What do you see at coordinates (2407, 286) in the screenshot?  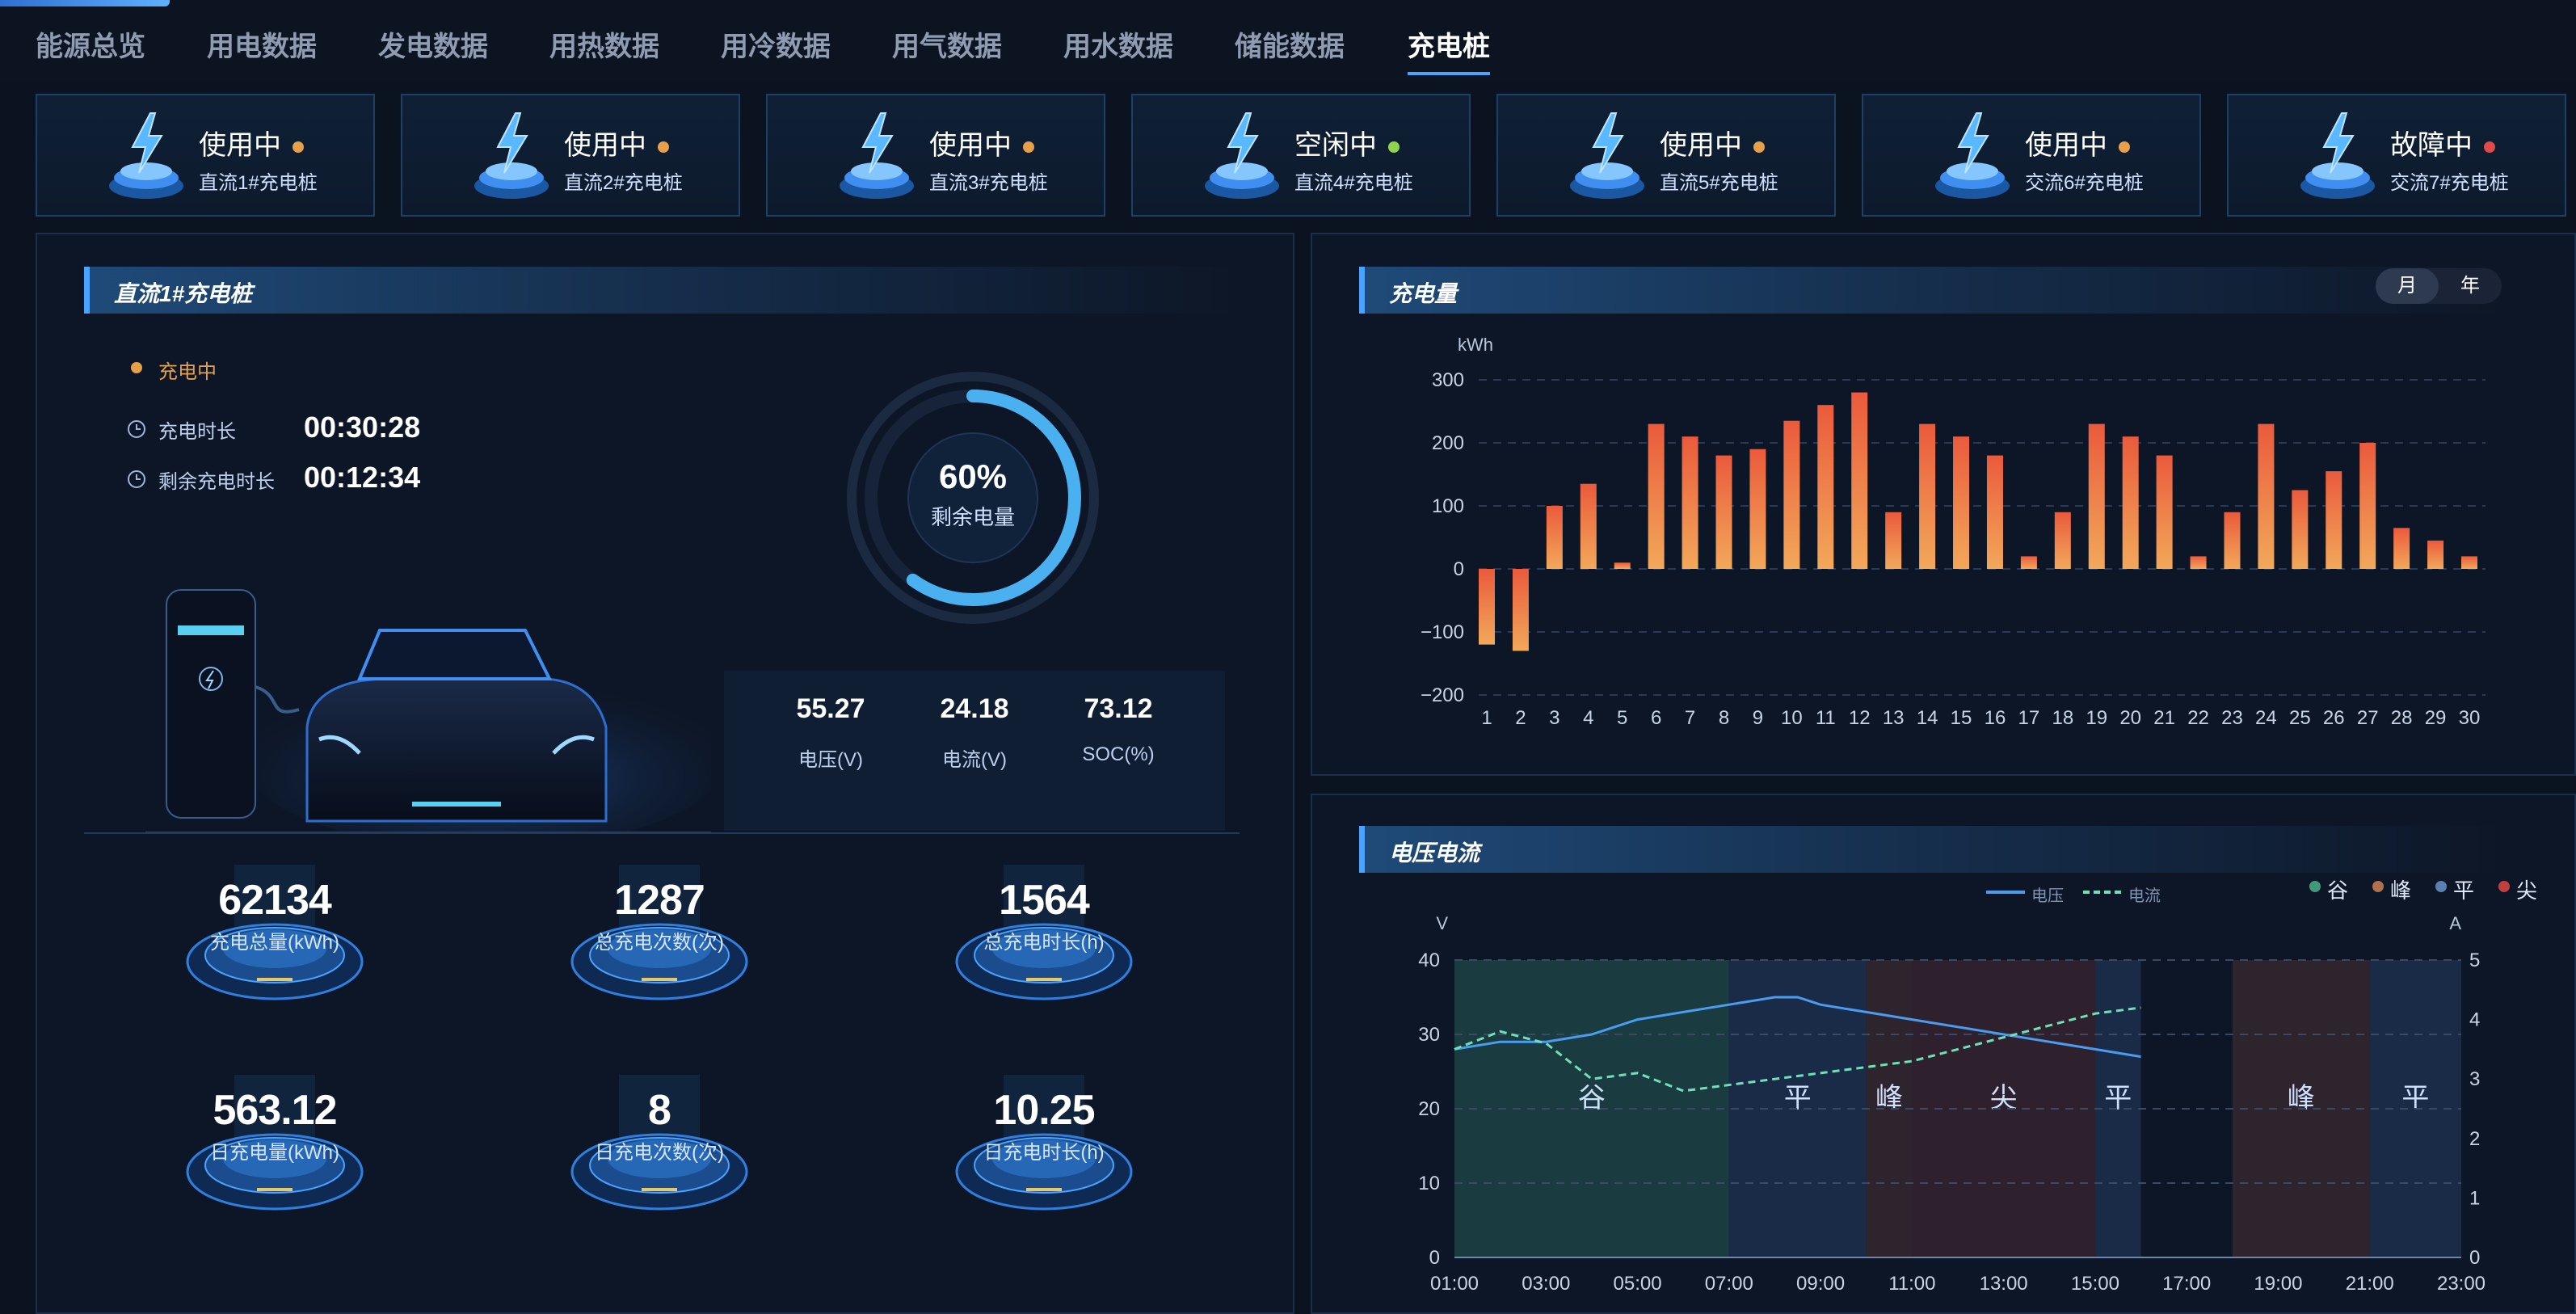 I see `toggle-month: 月` at bounding box center [2407, 286].